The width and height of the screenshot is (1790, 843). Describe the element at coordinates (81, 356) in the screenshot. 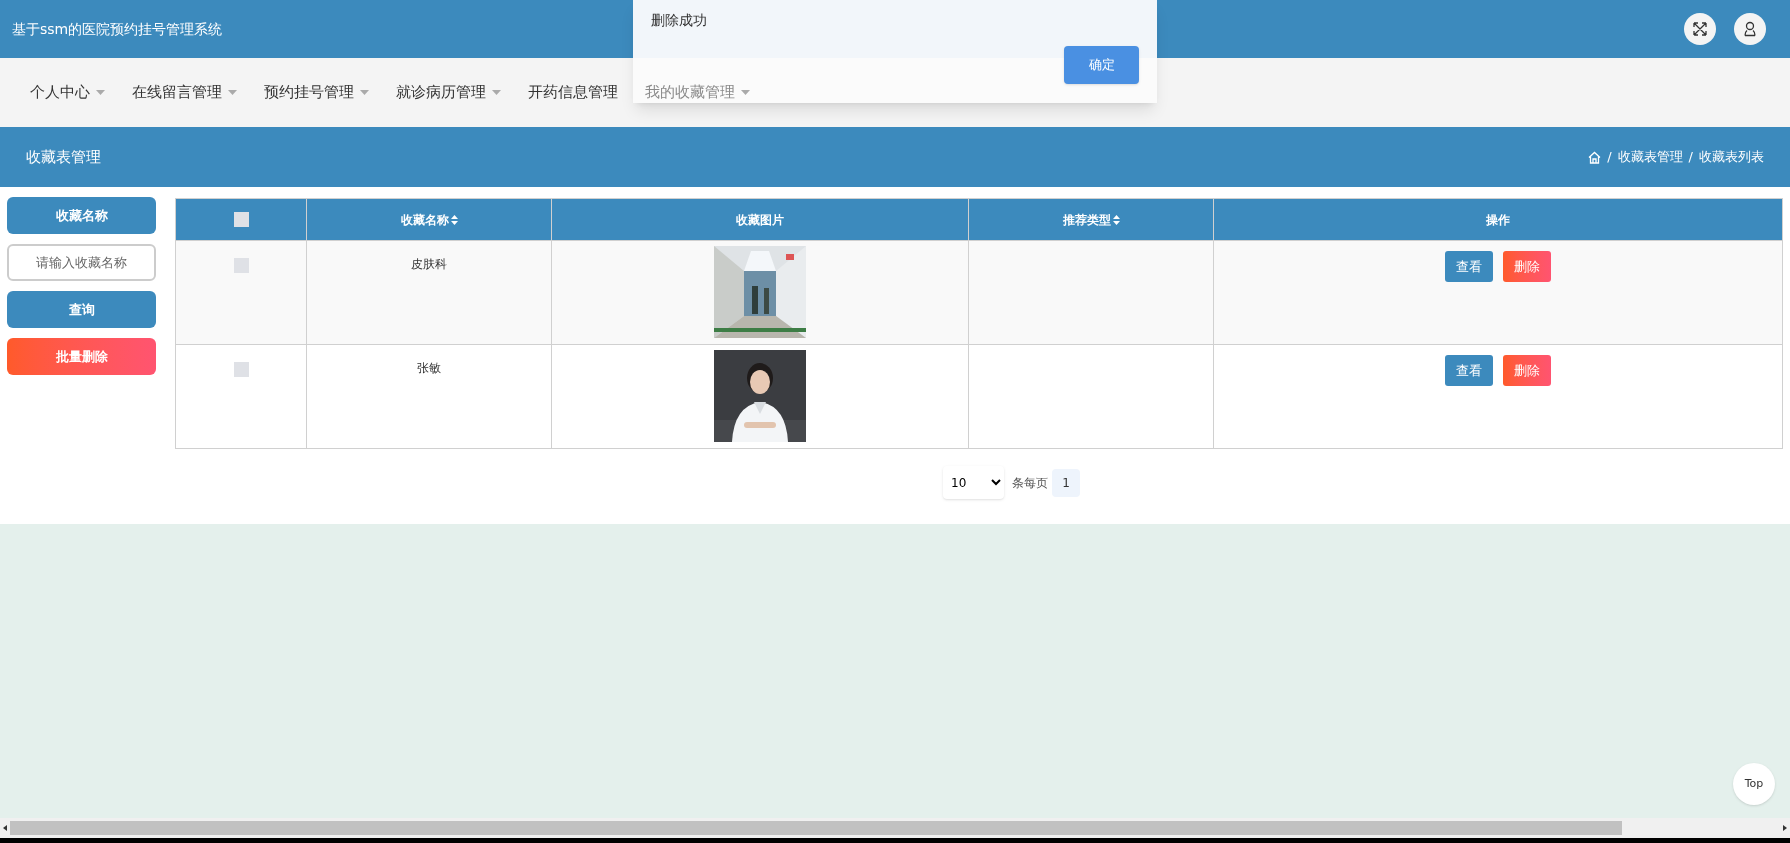

I see `batch-delete-button: 批量删除` at that location.